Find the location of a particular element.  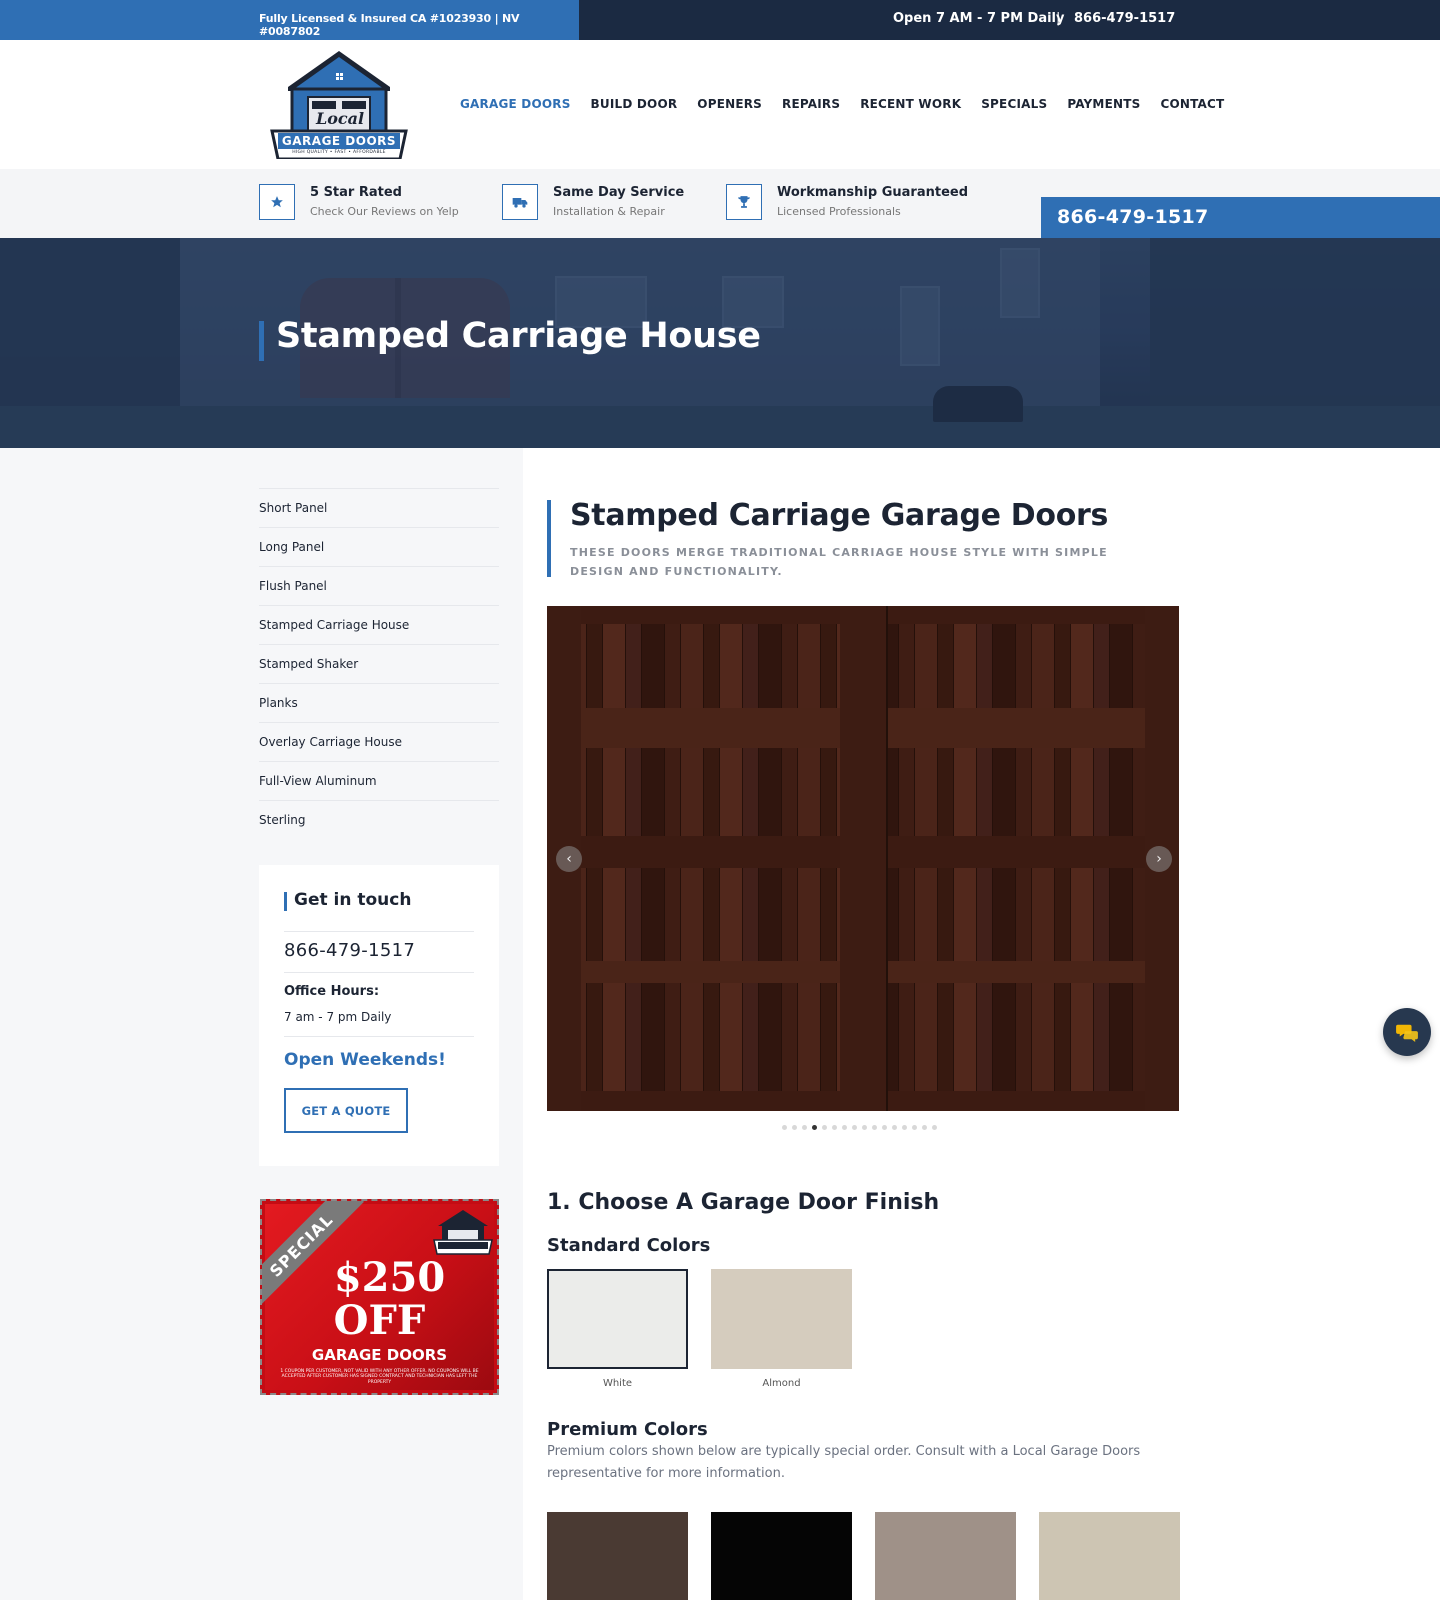

contact-phone-link: 866-479-1517 is located at coordinates (349, 950).